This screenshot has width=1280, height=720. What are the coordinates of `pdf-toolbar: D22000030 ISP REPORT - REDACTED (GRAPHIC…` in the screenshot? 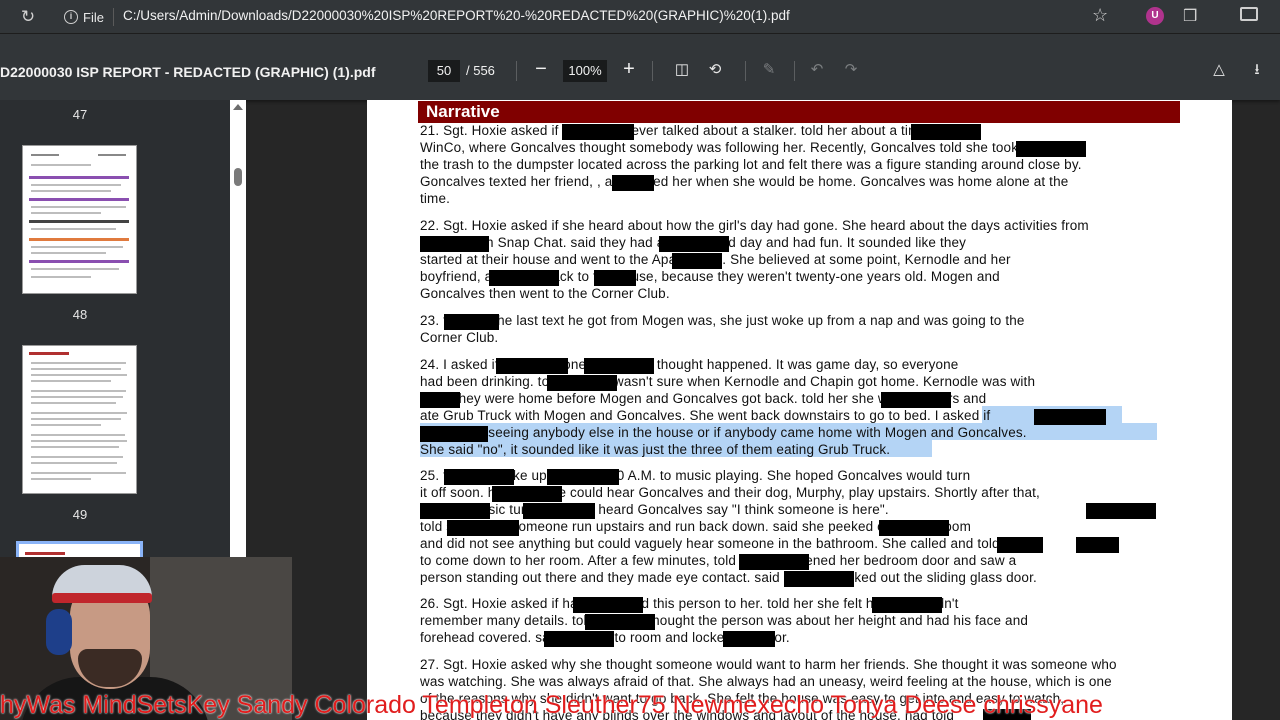 It's located at (640, 67).